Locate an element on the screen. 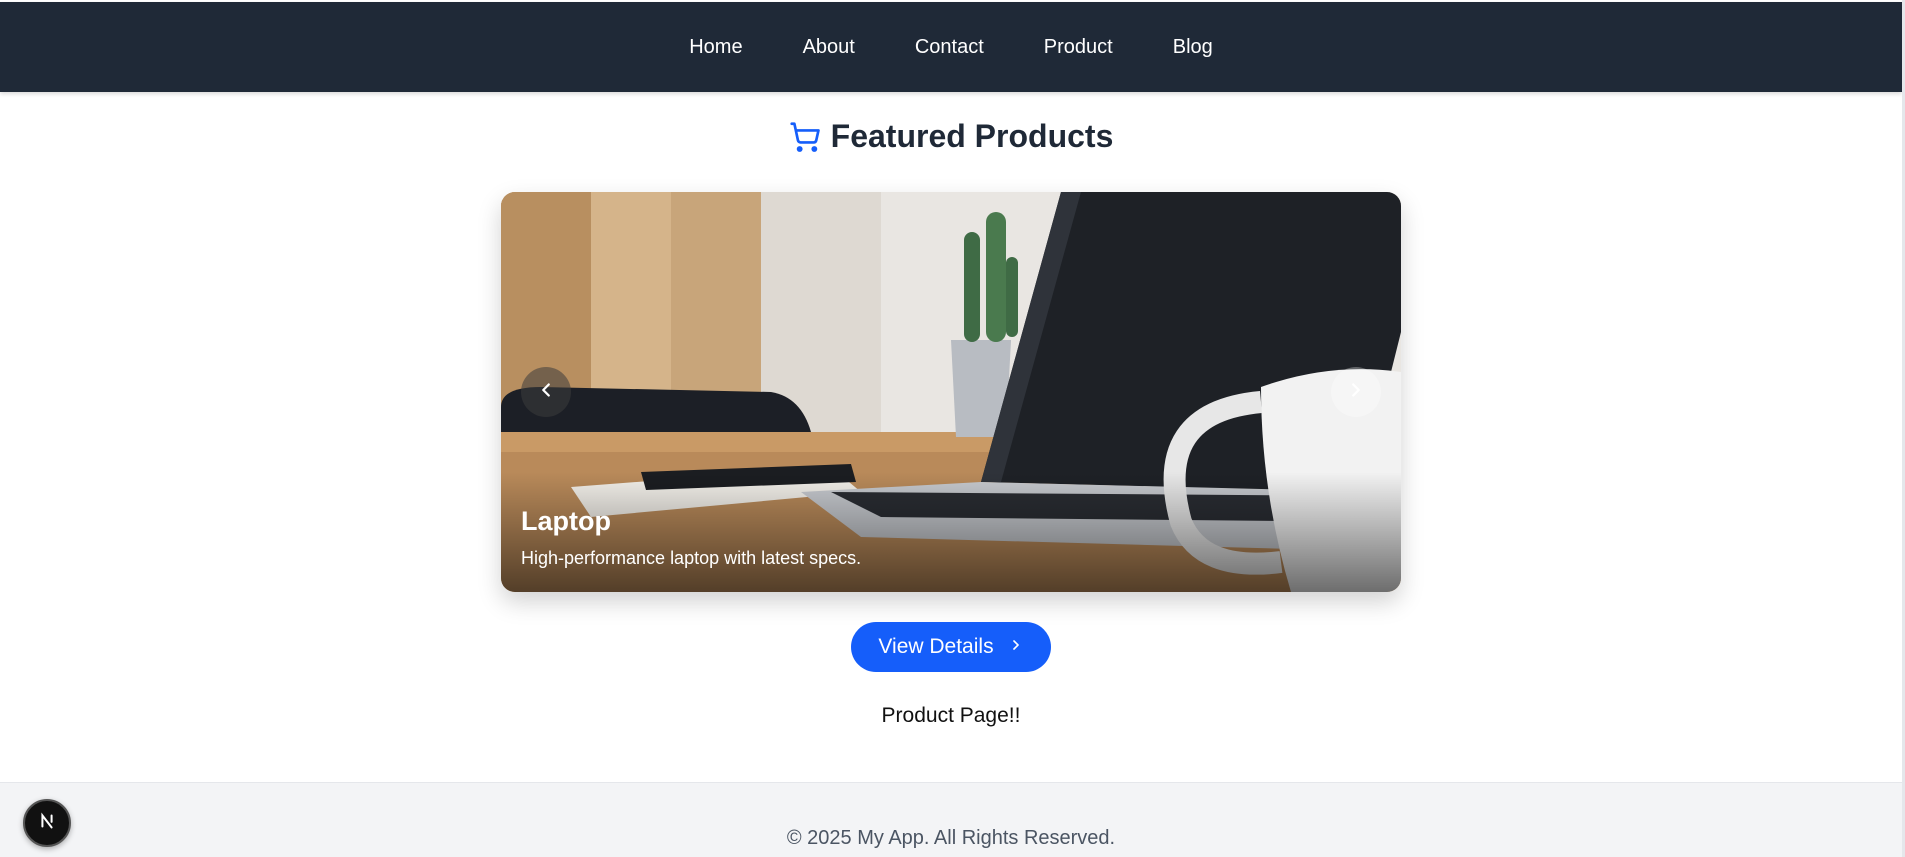 The image size is (1905, 857). carousel-next-button is located at coordinates (1356, 392).